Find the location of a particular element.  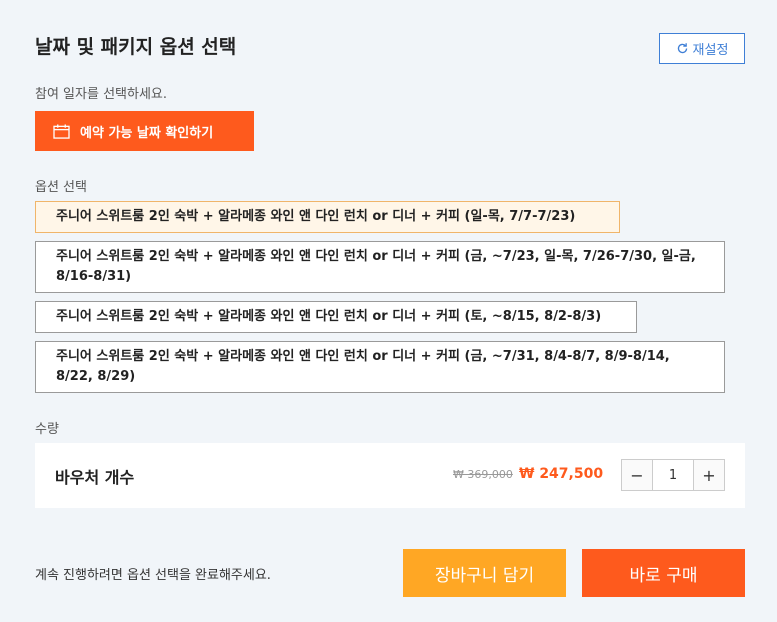

check-dates-button: 예약 가능 날짜 확인하기 is located at coordinates (144, 131).